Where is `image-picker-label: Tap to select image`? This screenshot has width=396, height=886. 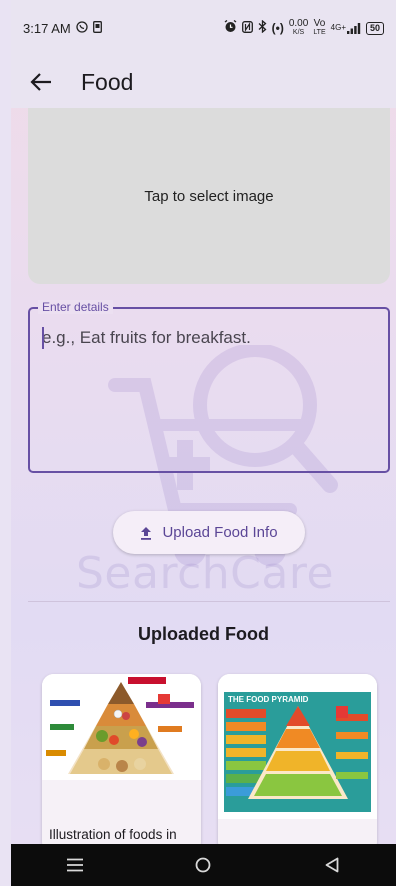 image-picker-label: Tap to select image is located at coordinates (209, 196).